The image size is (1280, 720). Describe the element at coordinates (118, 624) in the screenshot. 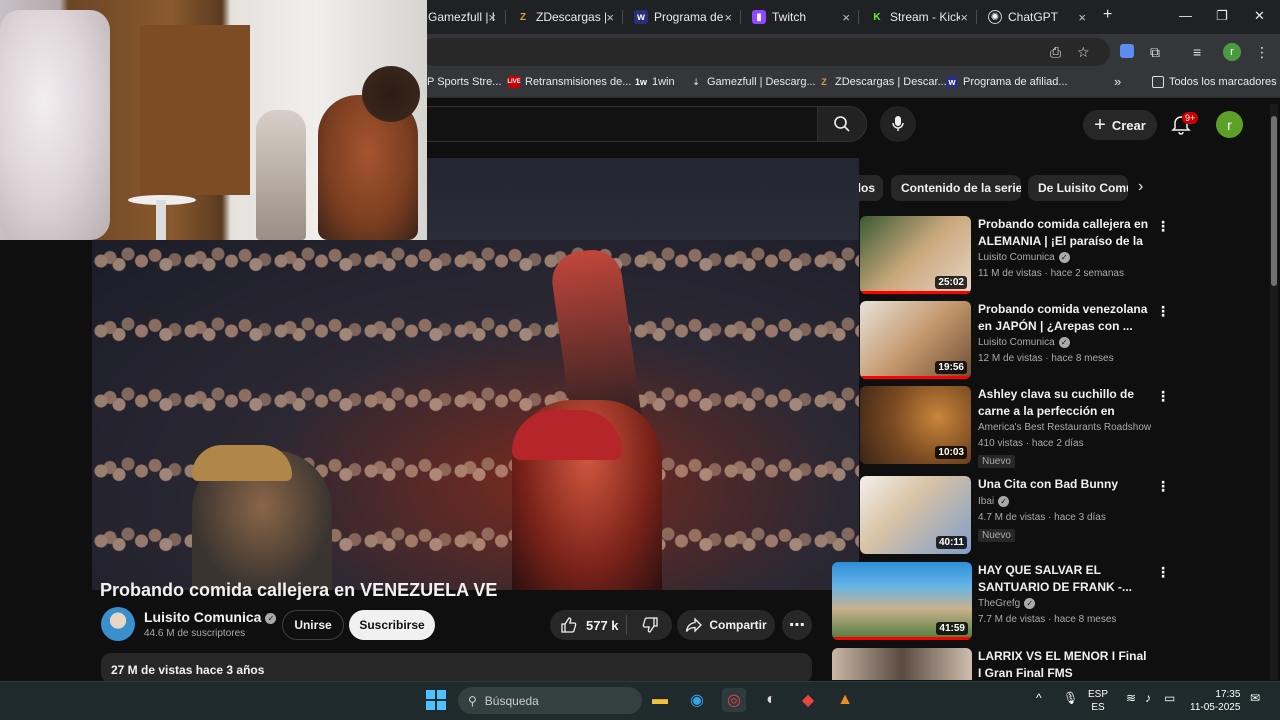

I see `channel-avatar` at that location.